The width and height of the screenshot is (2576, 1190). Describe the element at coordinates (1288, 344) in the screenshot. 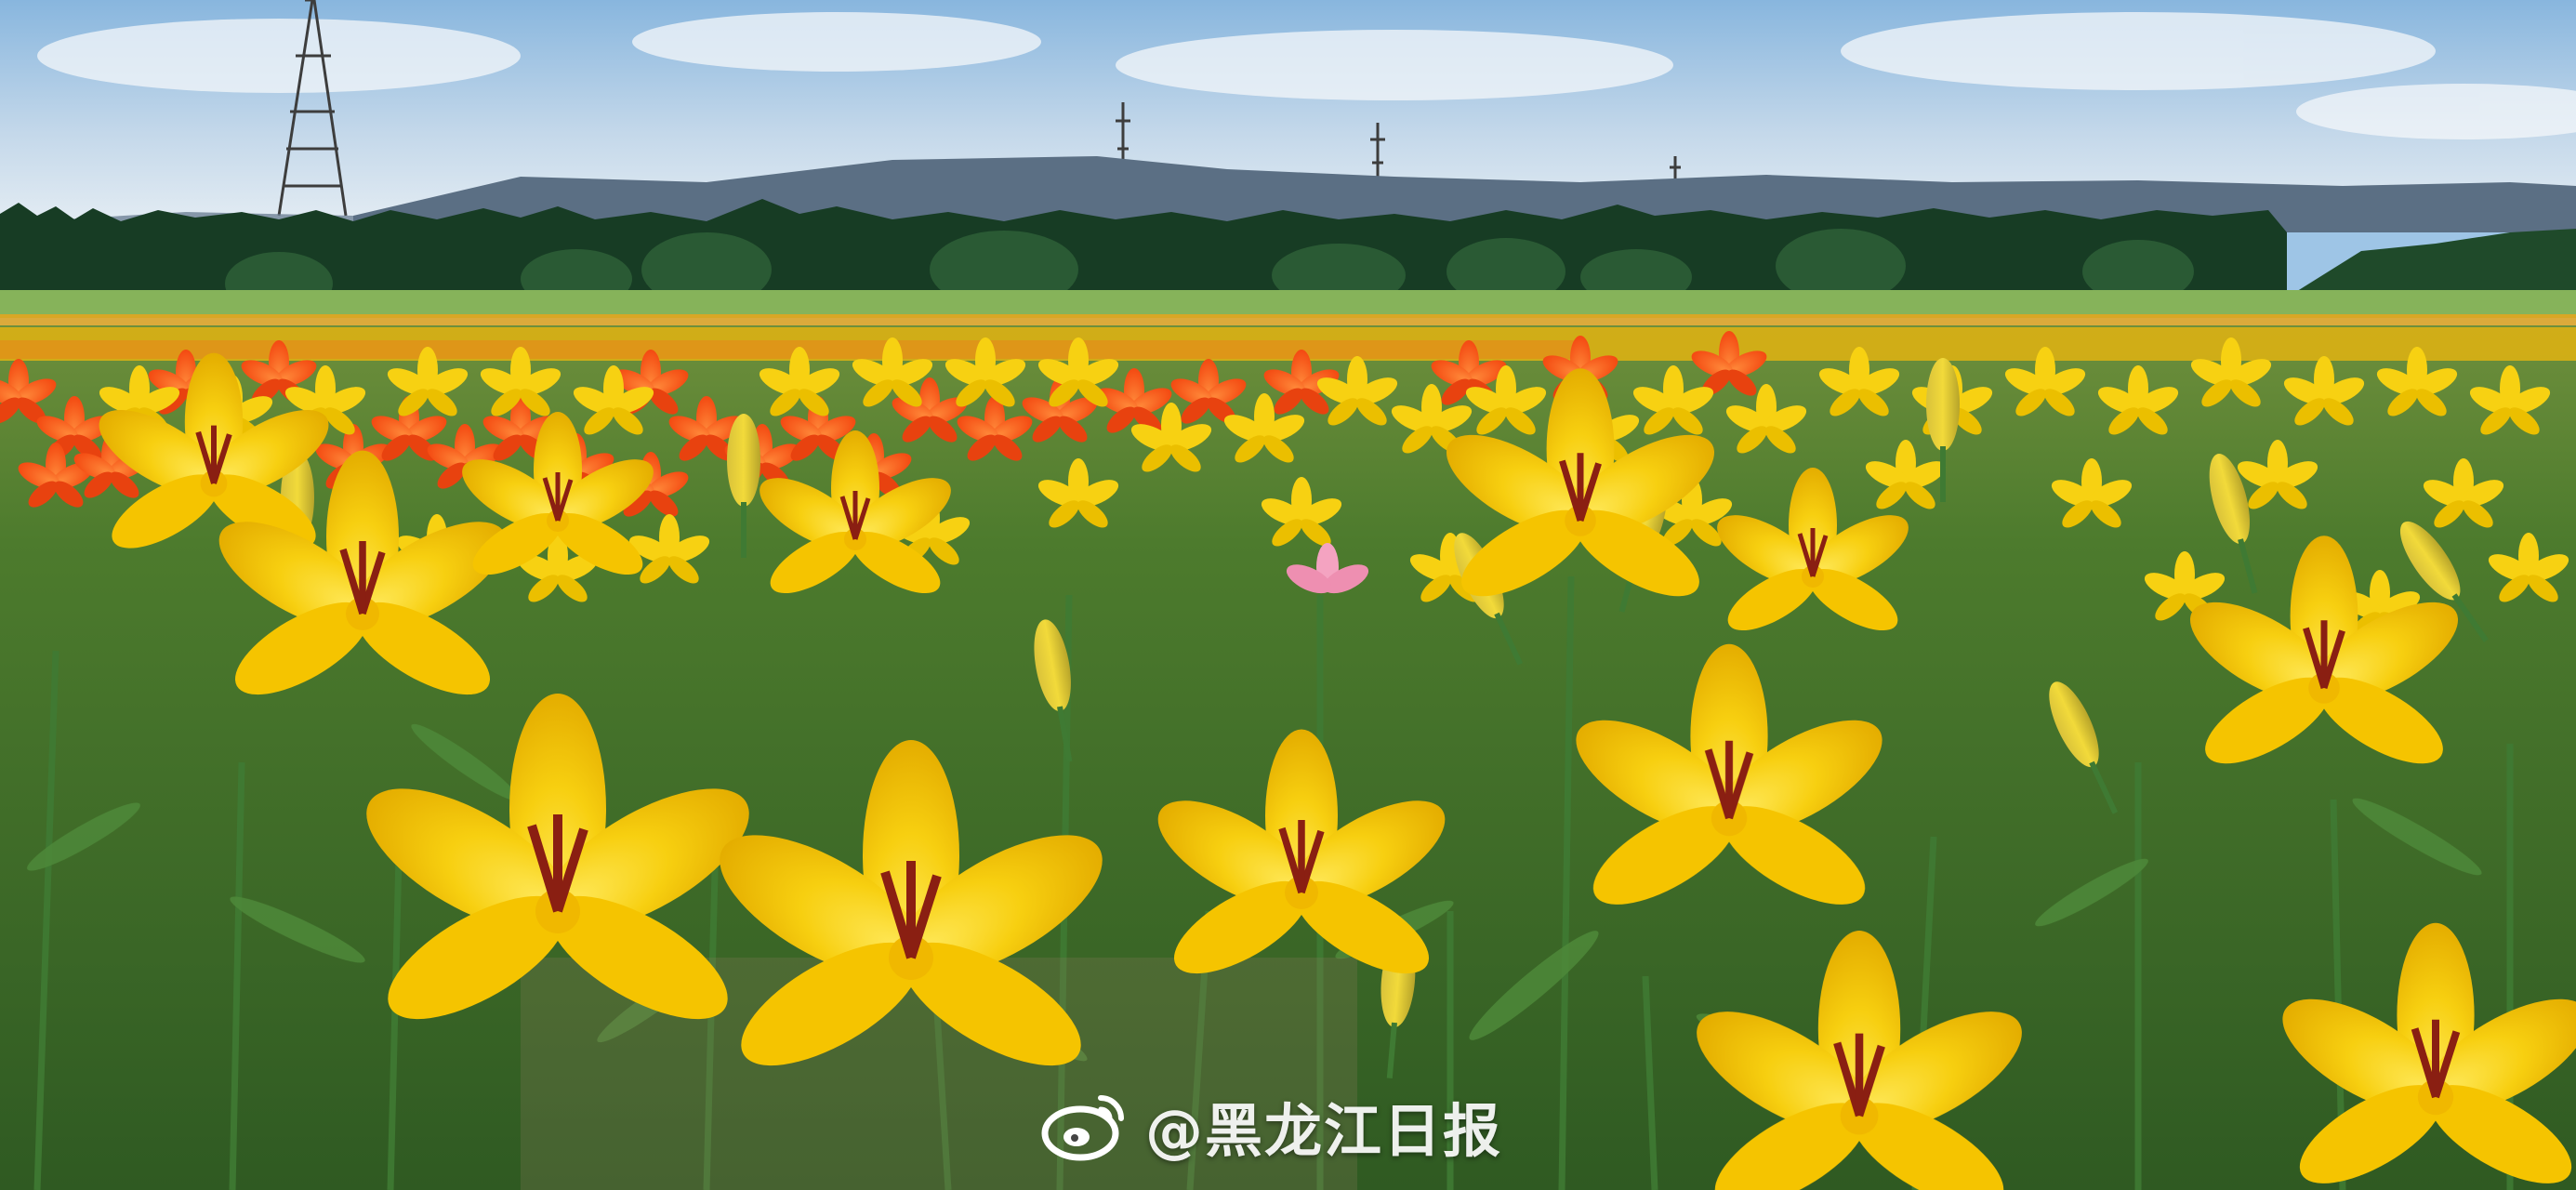

I see `distant-lilies` at that location.